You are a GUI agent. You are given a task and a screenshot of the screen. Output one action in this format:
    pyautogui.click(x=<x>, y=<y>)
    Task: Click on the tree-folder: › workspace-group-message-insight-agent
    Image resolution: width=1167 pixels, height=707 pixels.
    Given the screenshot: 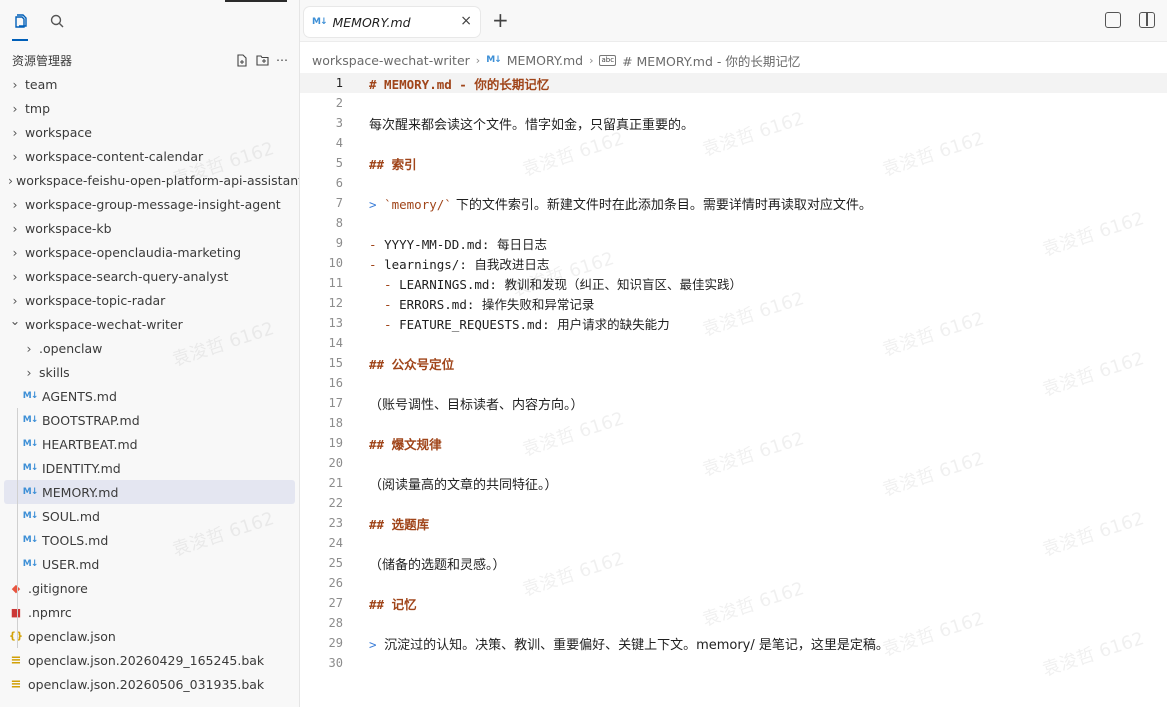 What is the action you would take?
    pyautogui.click(x=149, y=204)
    